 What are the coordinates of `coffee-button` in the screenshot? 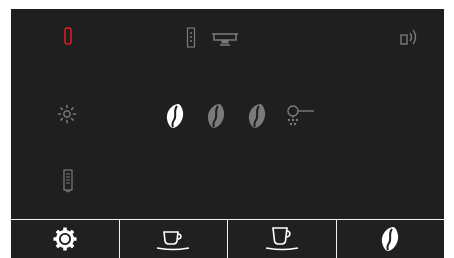 It's located at (282, 239).